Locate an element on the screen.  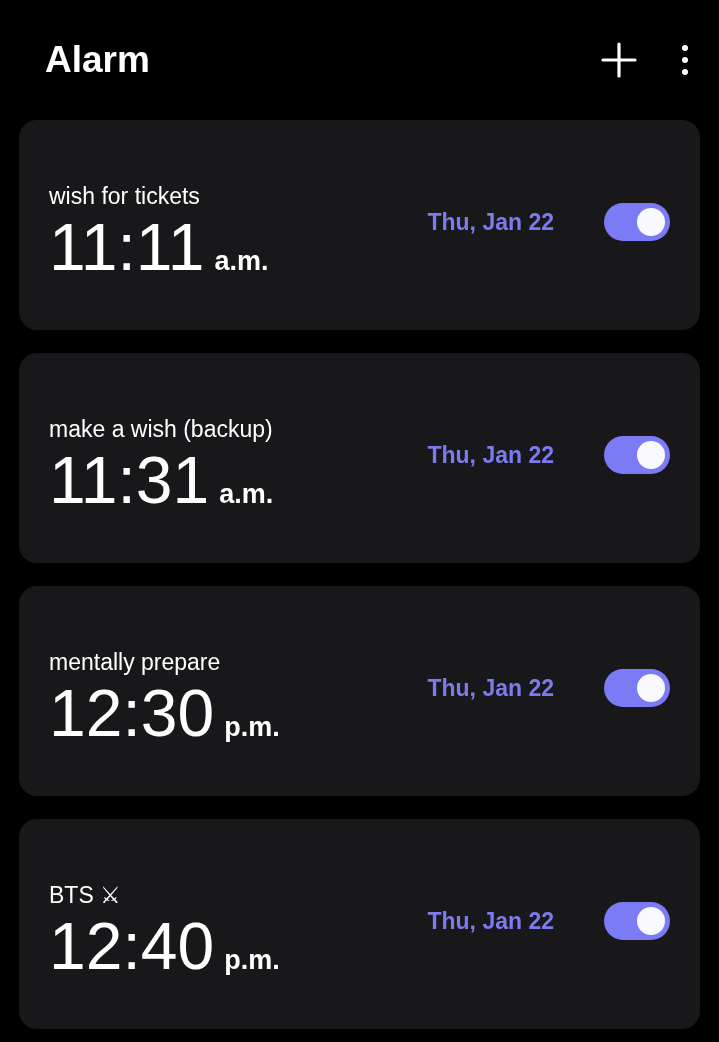
alarm-time: 11:31 is located at coordinates (129, 479).